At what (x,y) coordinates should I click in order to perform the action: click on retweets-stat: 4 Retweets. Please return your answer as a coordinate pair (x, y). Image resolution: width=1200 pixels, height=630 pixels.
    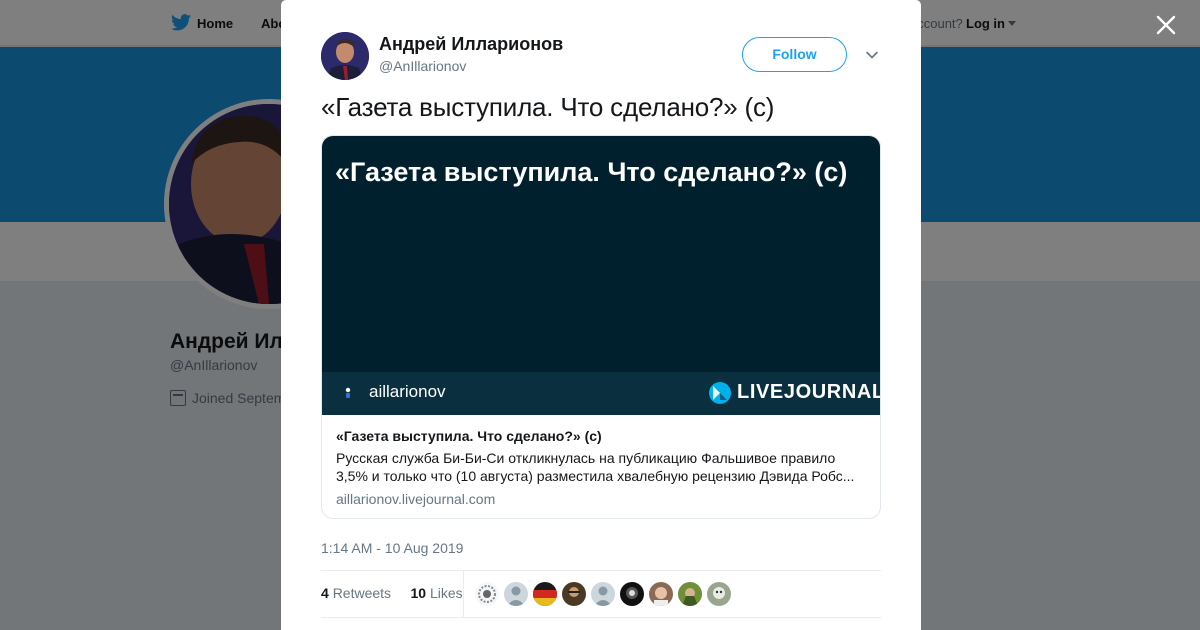
    Looking at the image, I should click on (356, 593).